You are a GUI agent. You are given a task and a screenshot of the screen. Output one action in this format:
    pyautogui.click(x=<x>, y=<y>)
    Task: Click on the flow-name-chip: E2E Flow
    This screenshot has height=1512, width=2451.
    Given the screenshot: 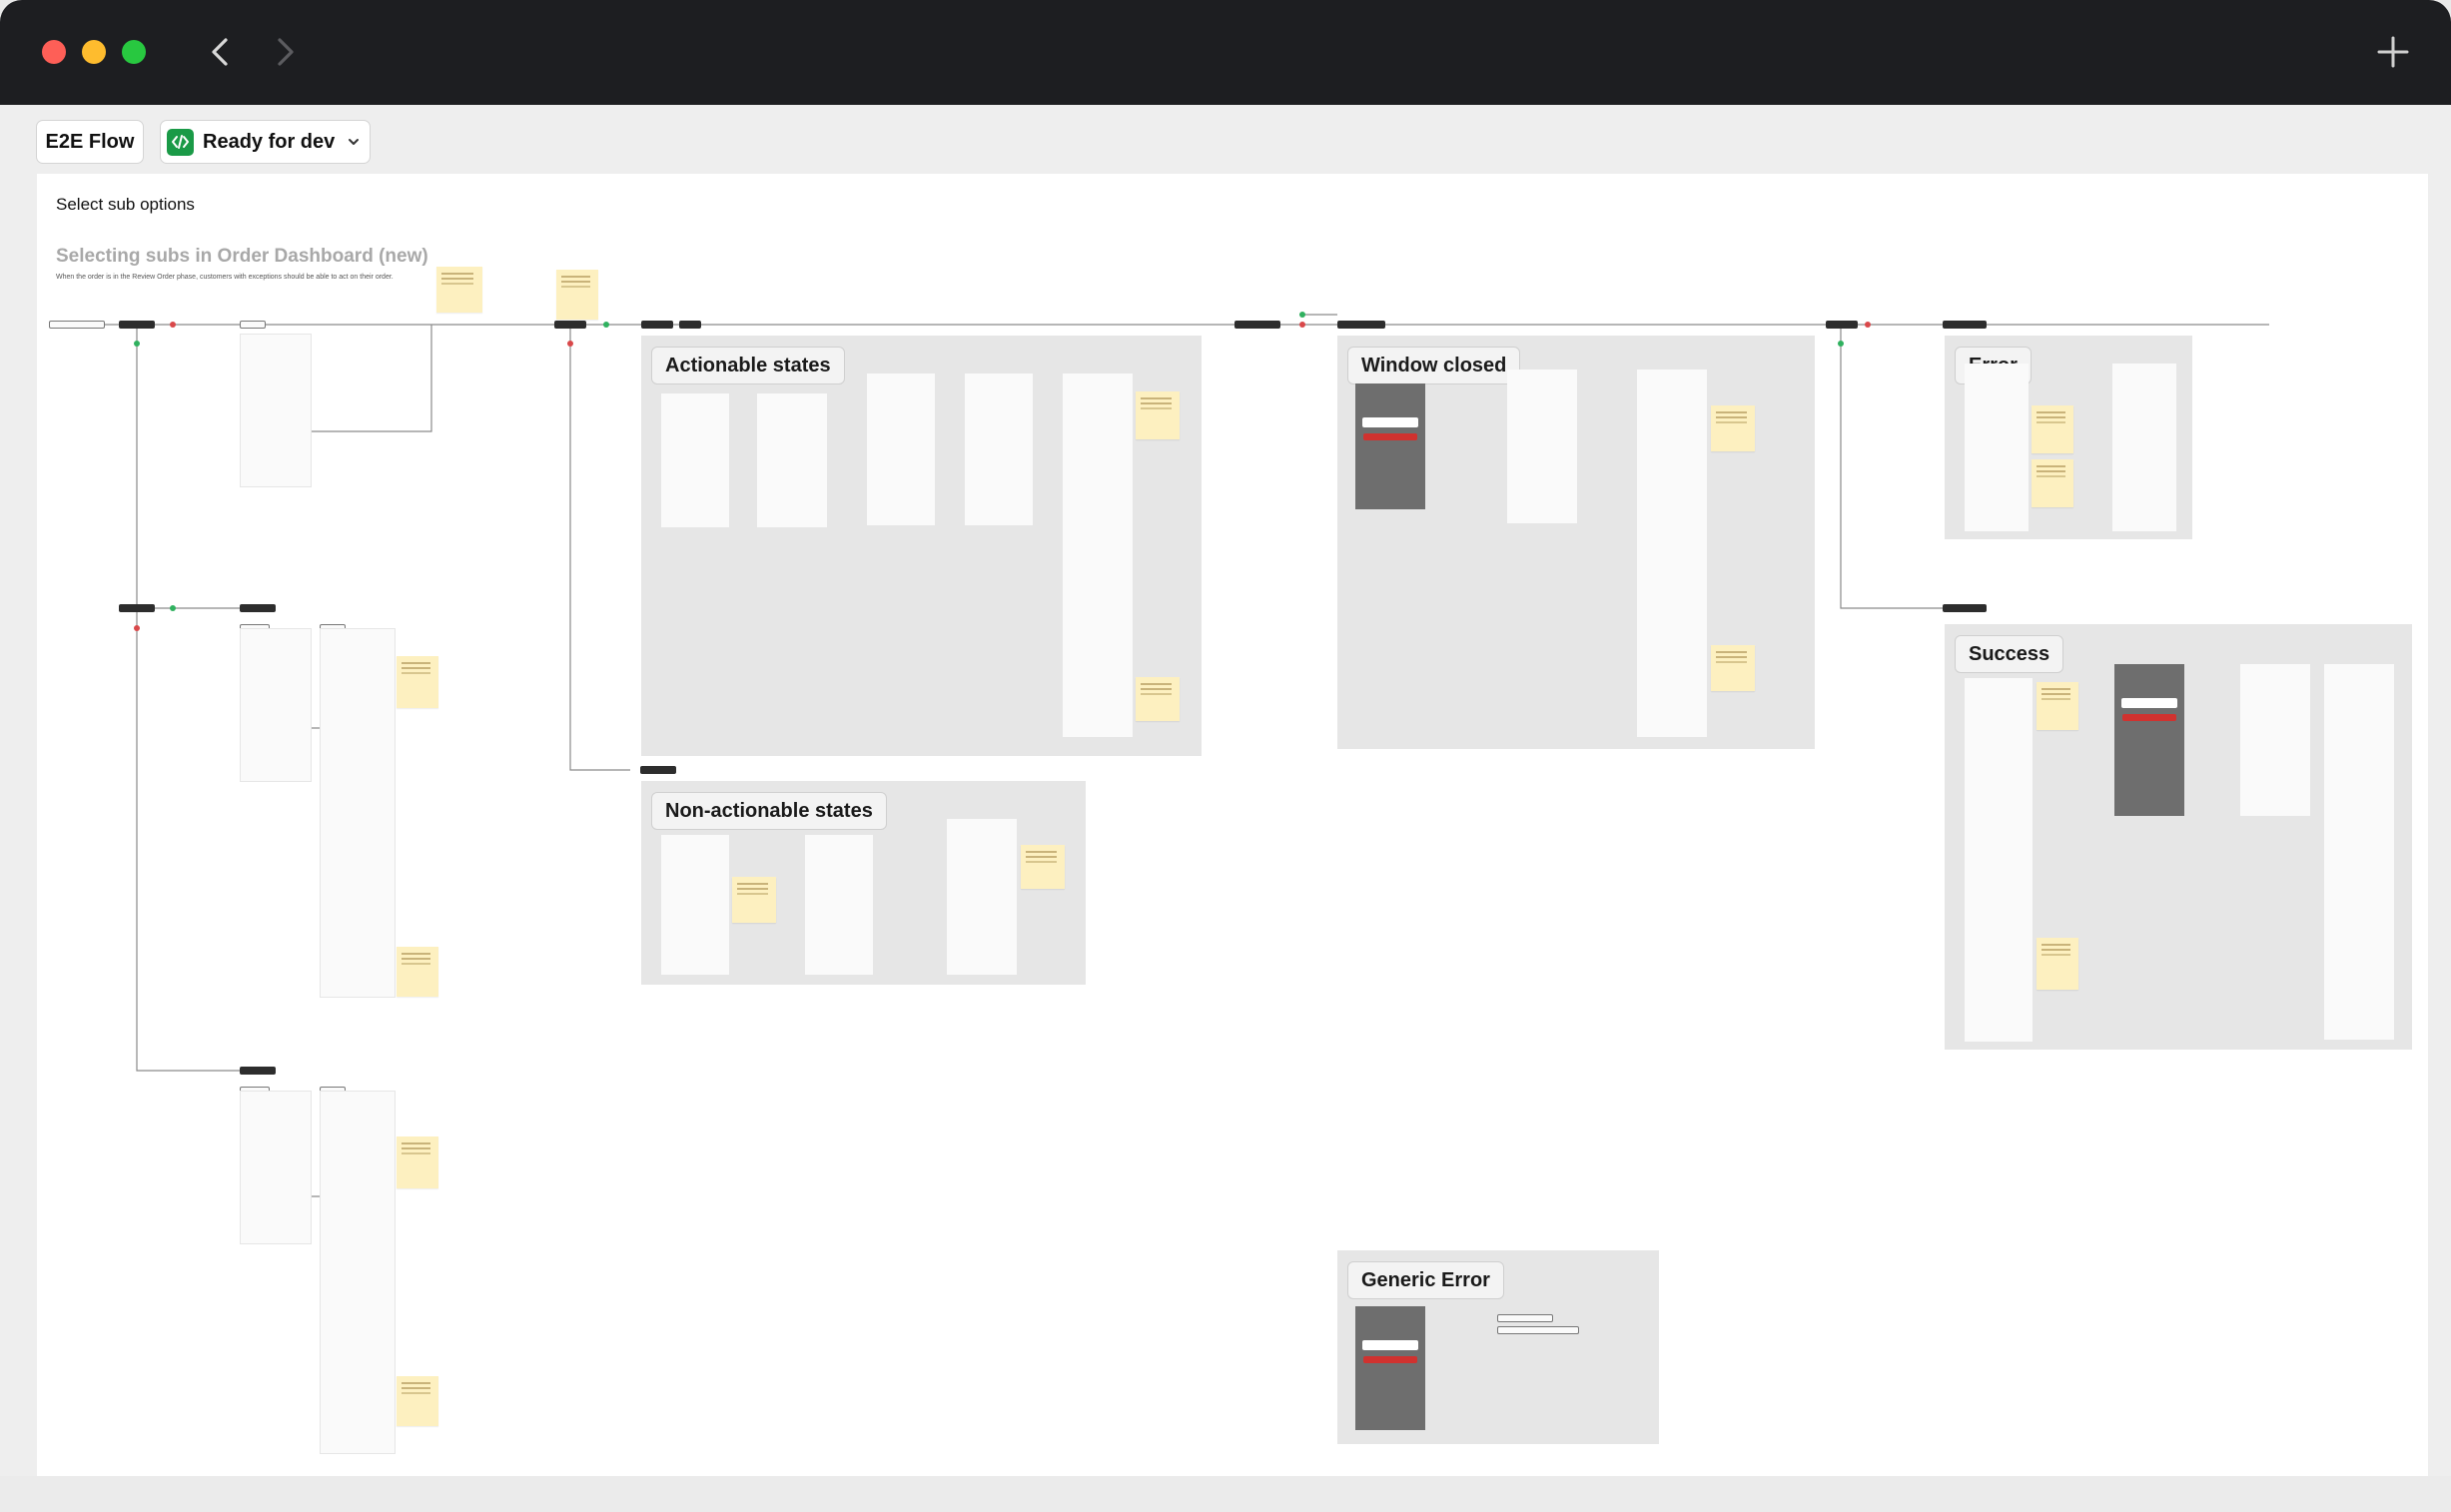 What is the action you would take?
    pyautogui.click(x=90, y=142)
    